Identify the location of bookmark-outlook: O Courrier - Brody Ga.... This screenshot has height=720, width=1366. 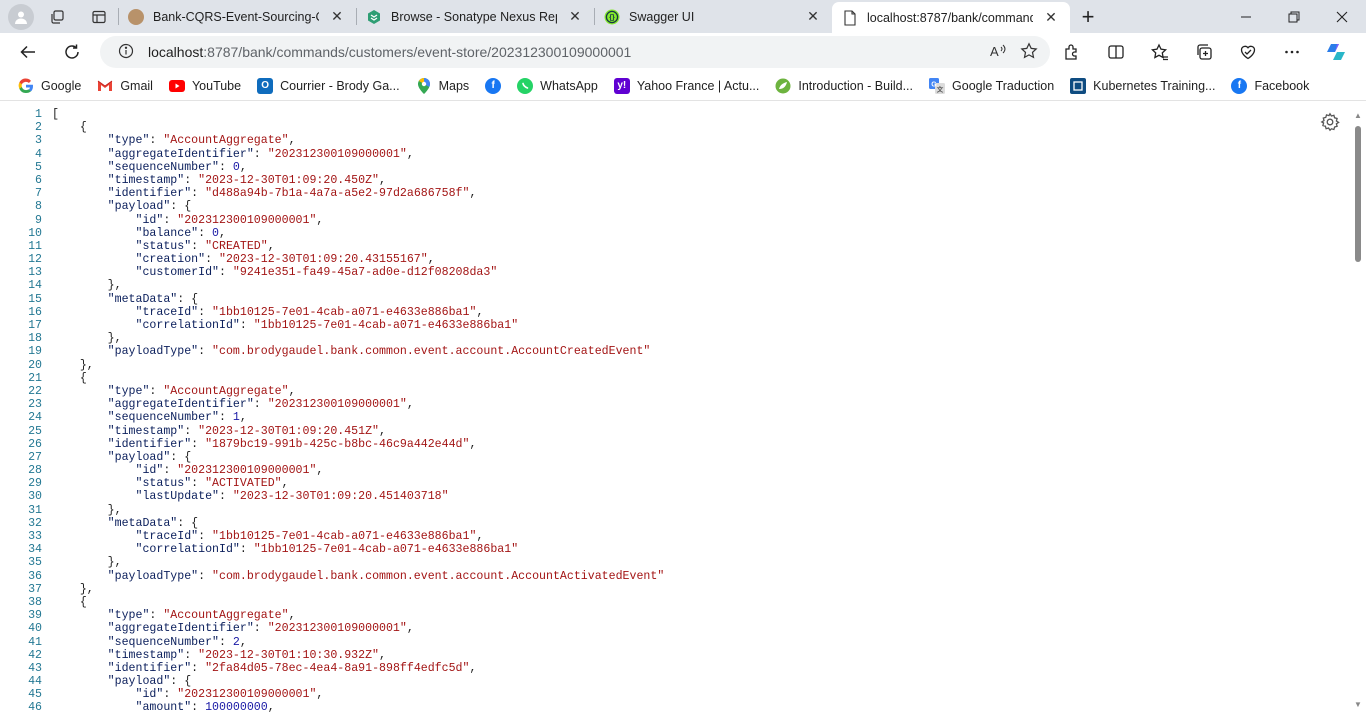
(328, 86).